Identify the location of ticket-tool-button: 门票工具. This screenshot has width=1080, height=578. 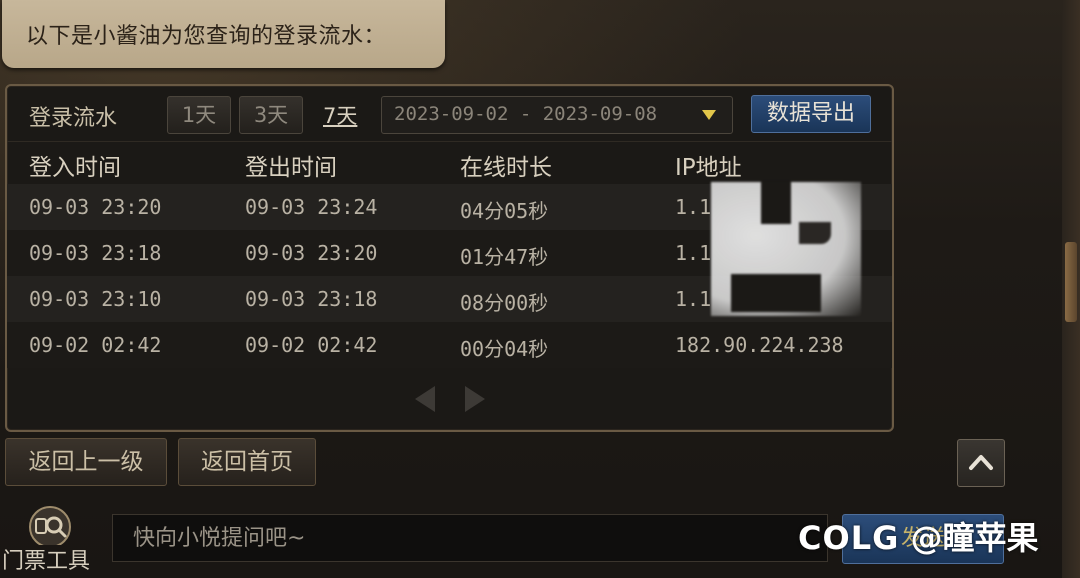
(54, 541).